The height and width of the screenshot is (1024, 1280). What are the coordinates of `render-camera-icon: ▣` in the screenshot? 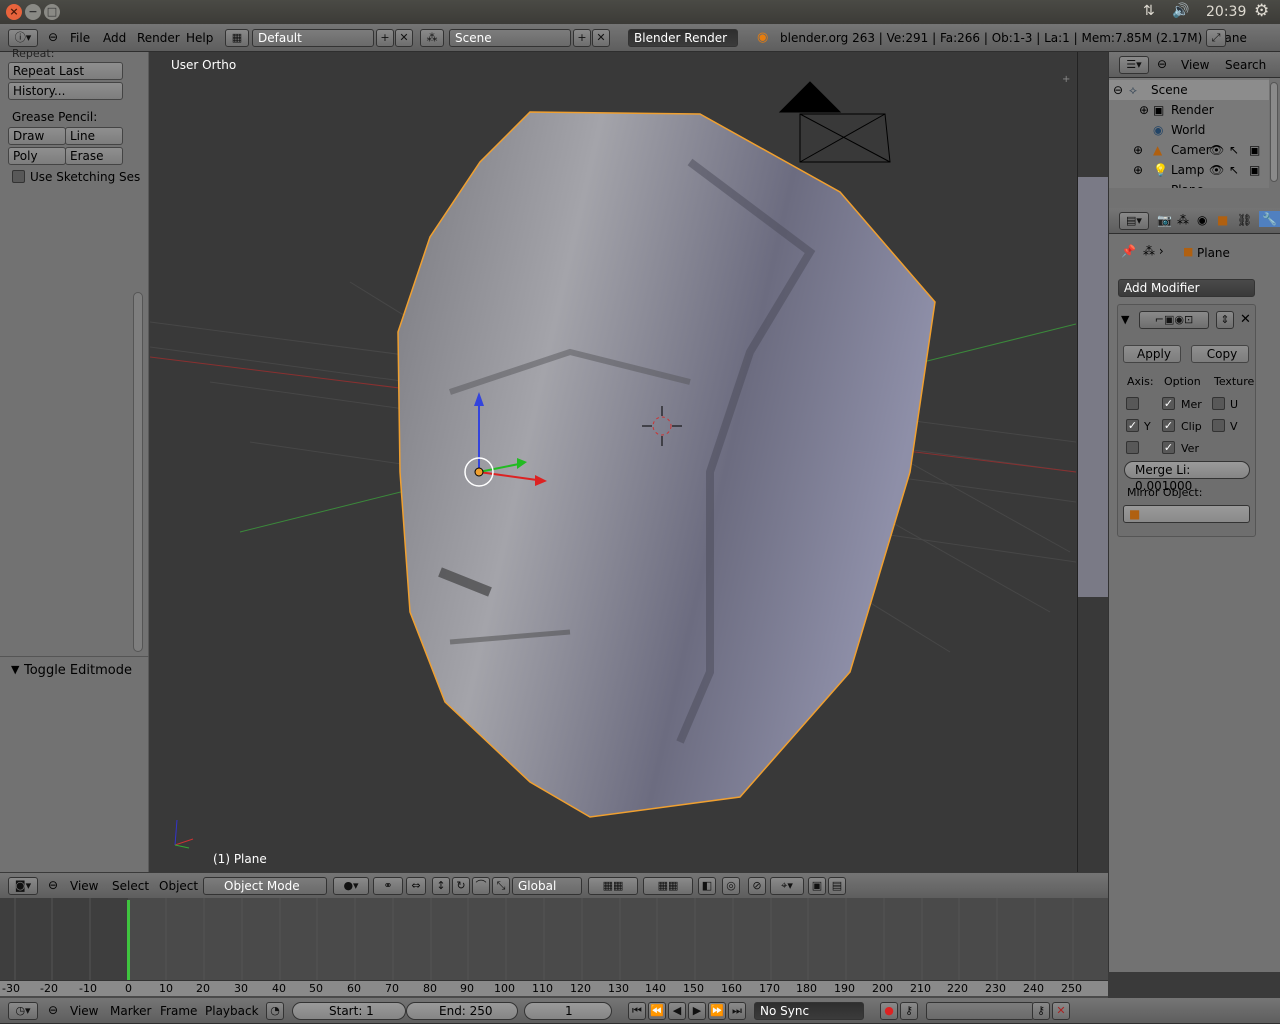 It's located at (817, 886).